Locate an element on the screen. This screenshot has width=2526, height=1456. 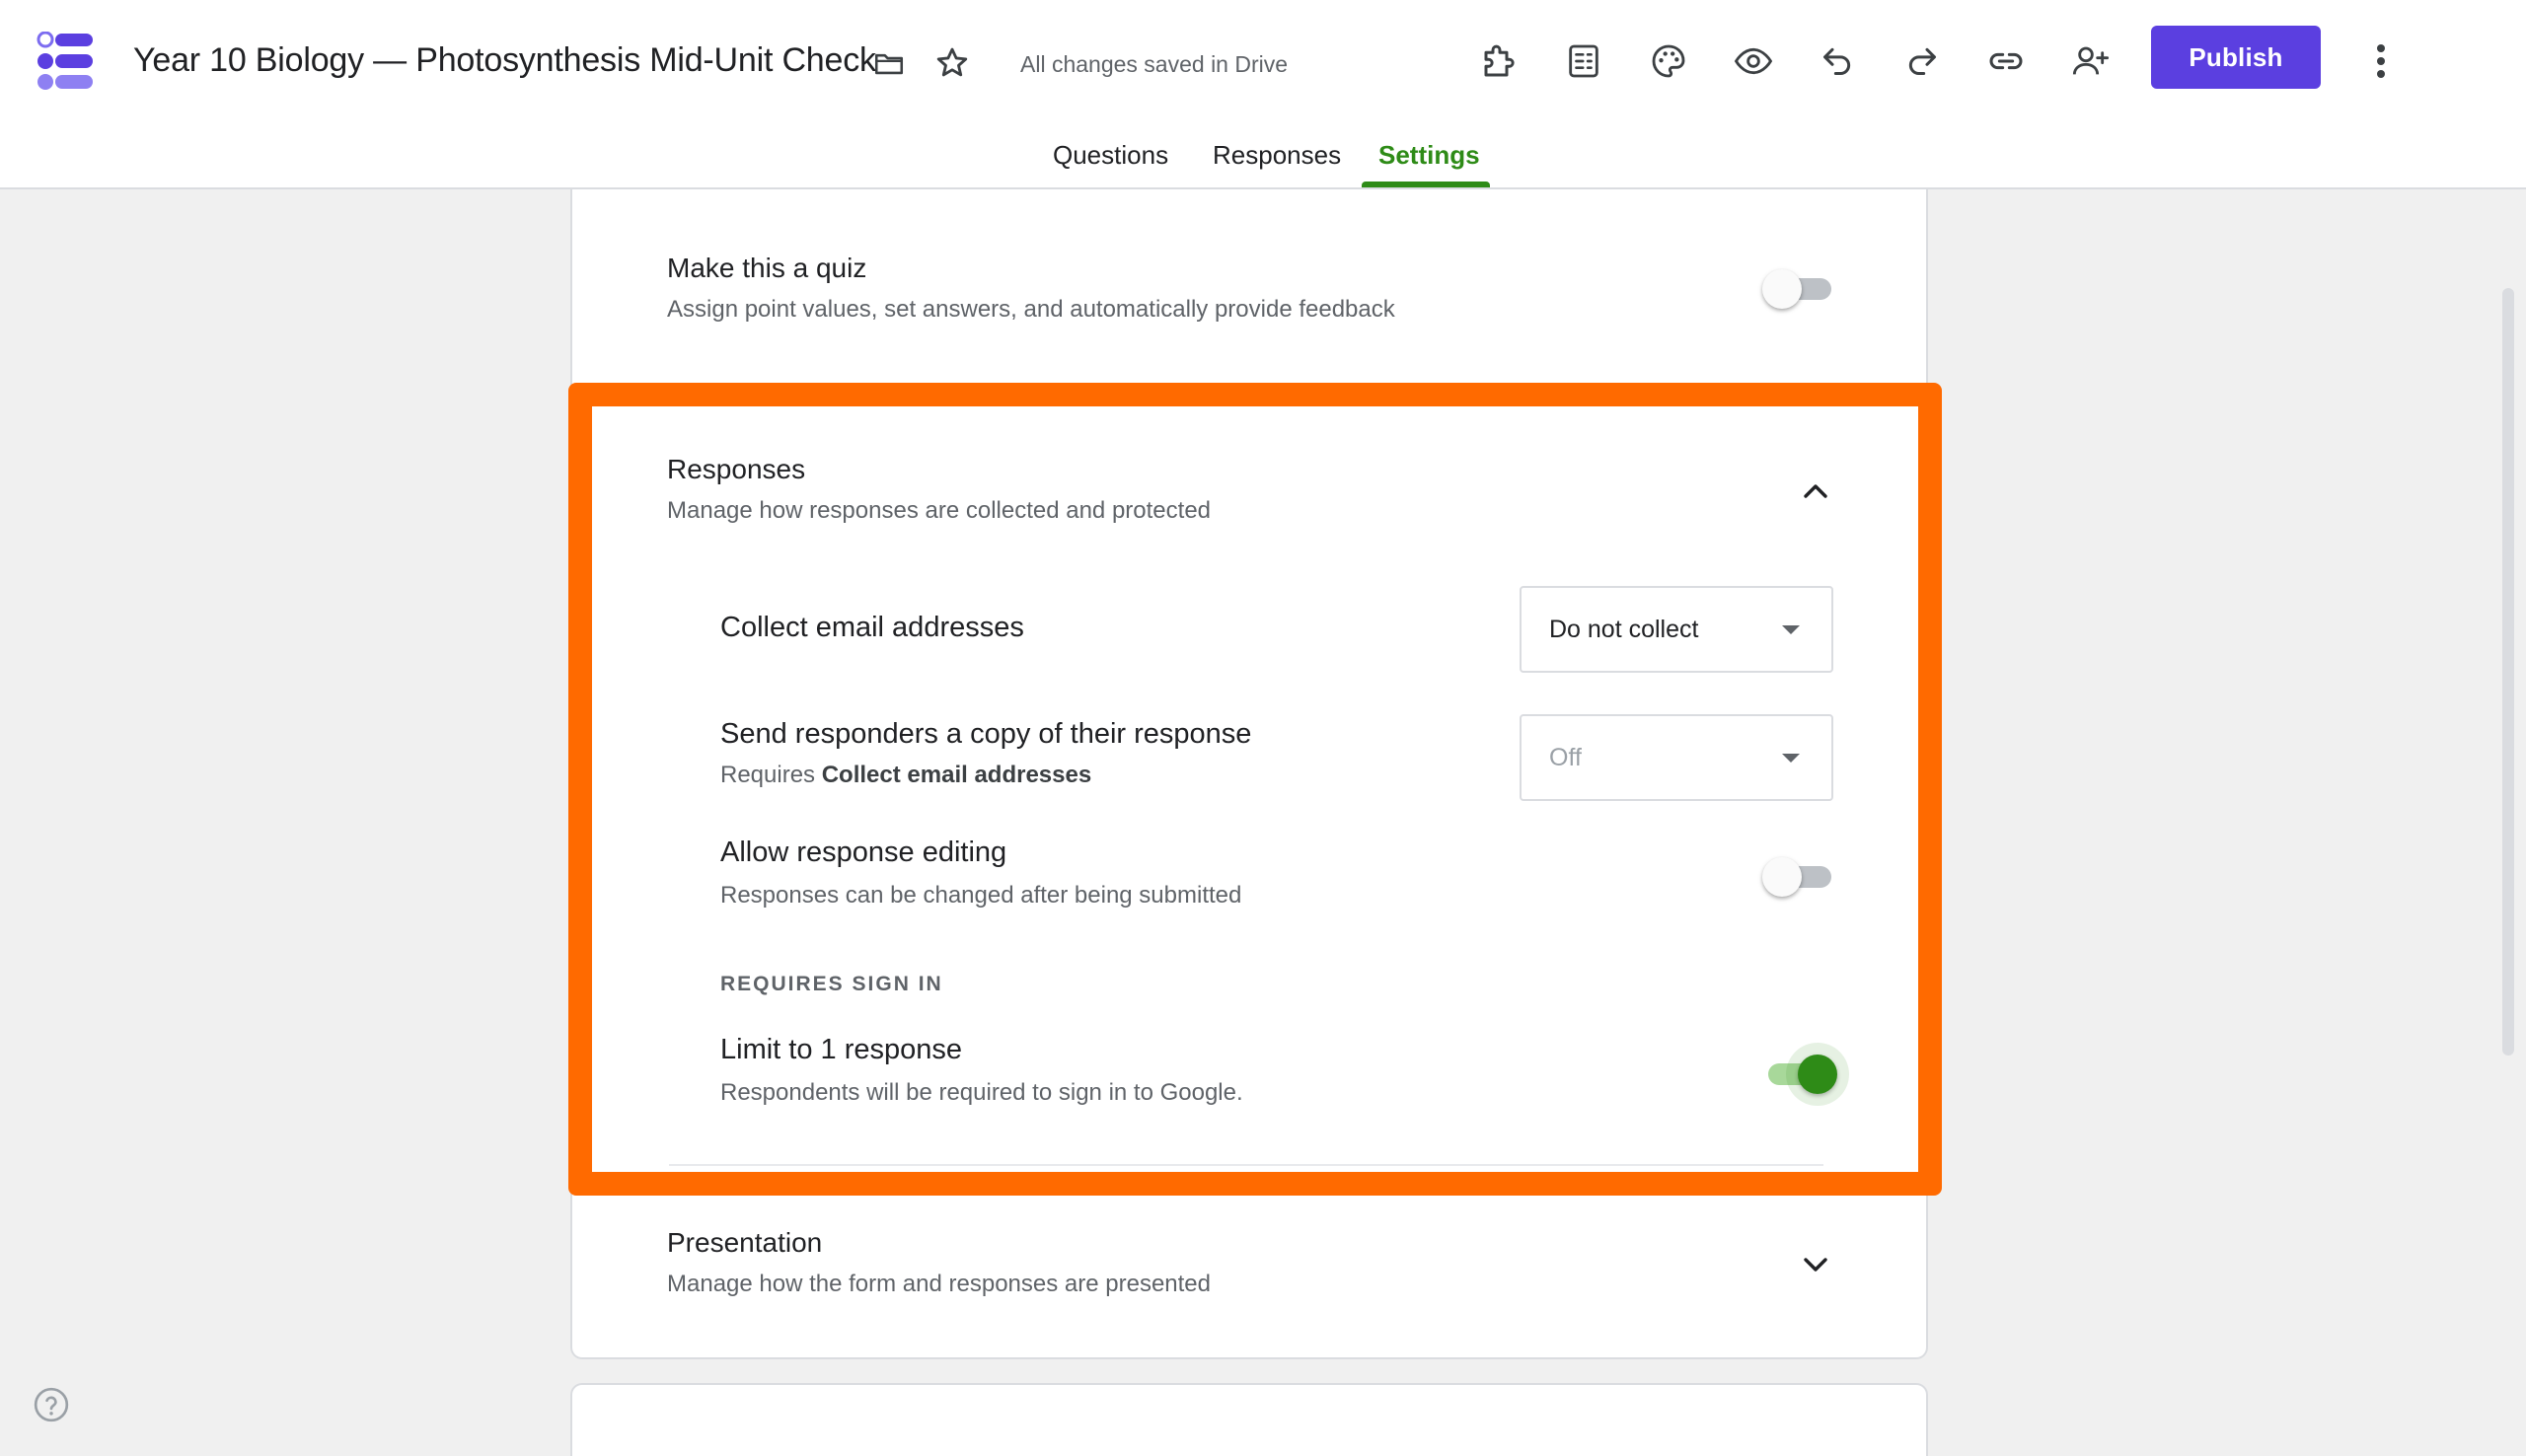
quiz-toggle is located at coordinates (1798, 288).